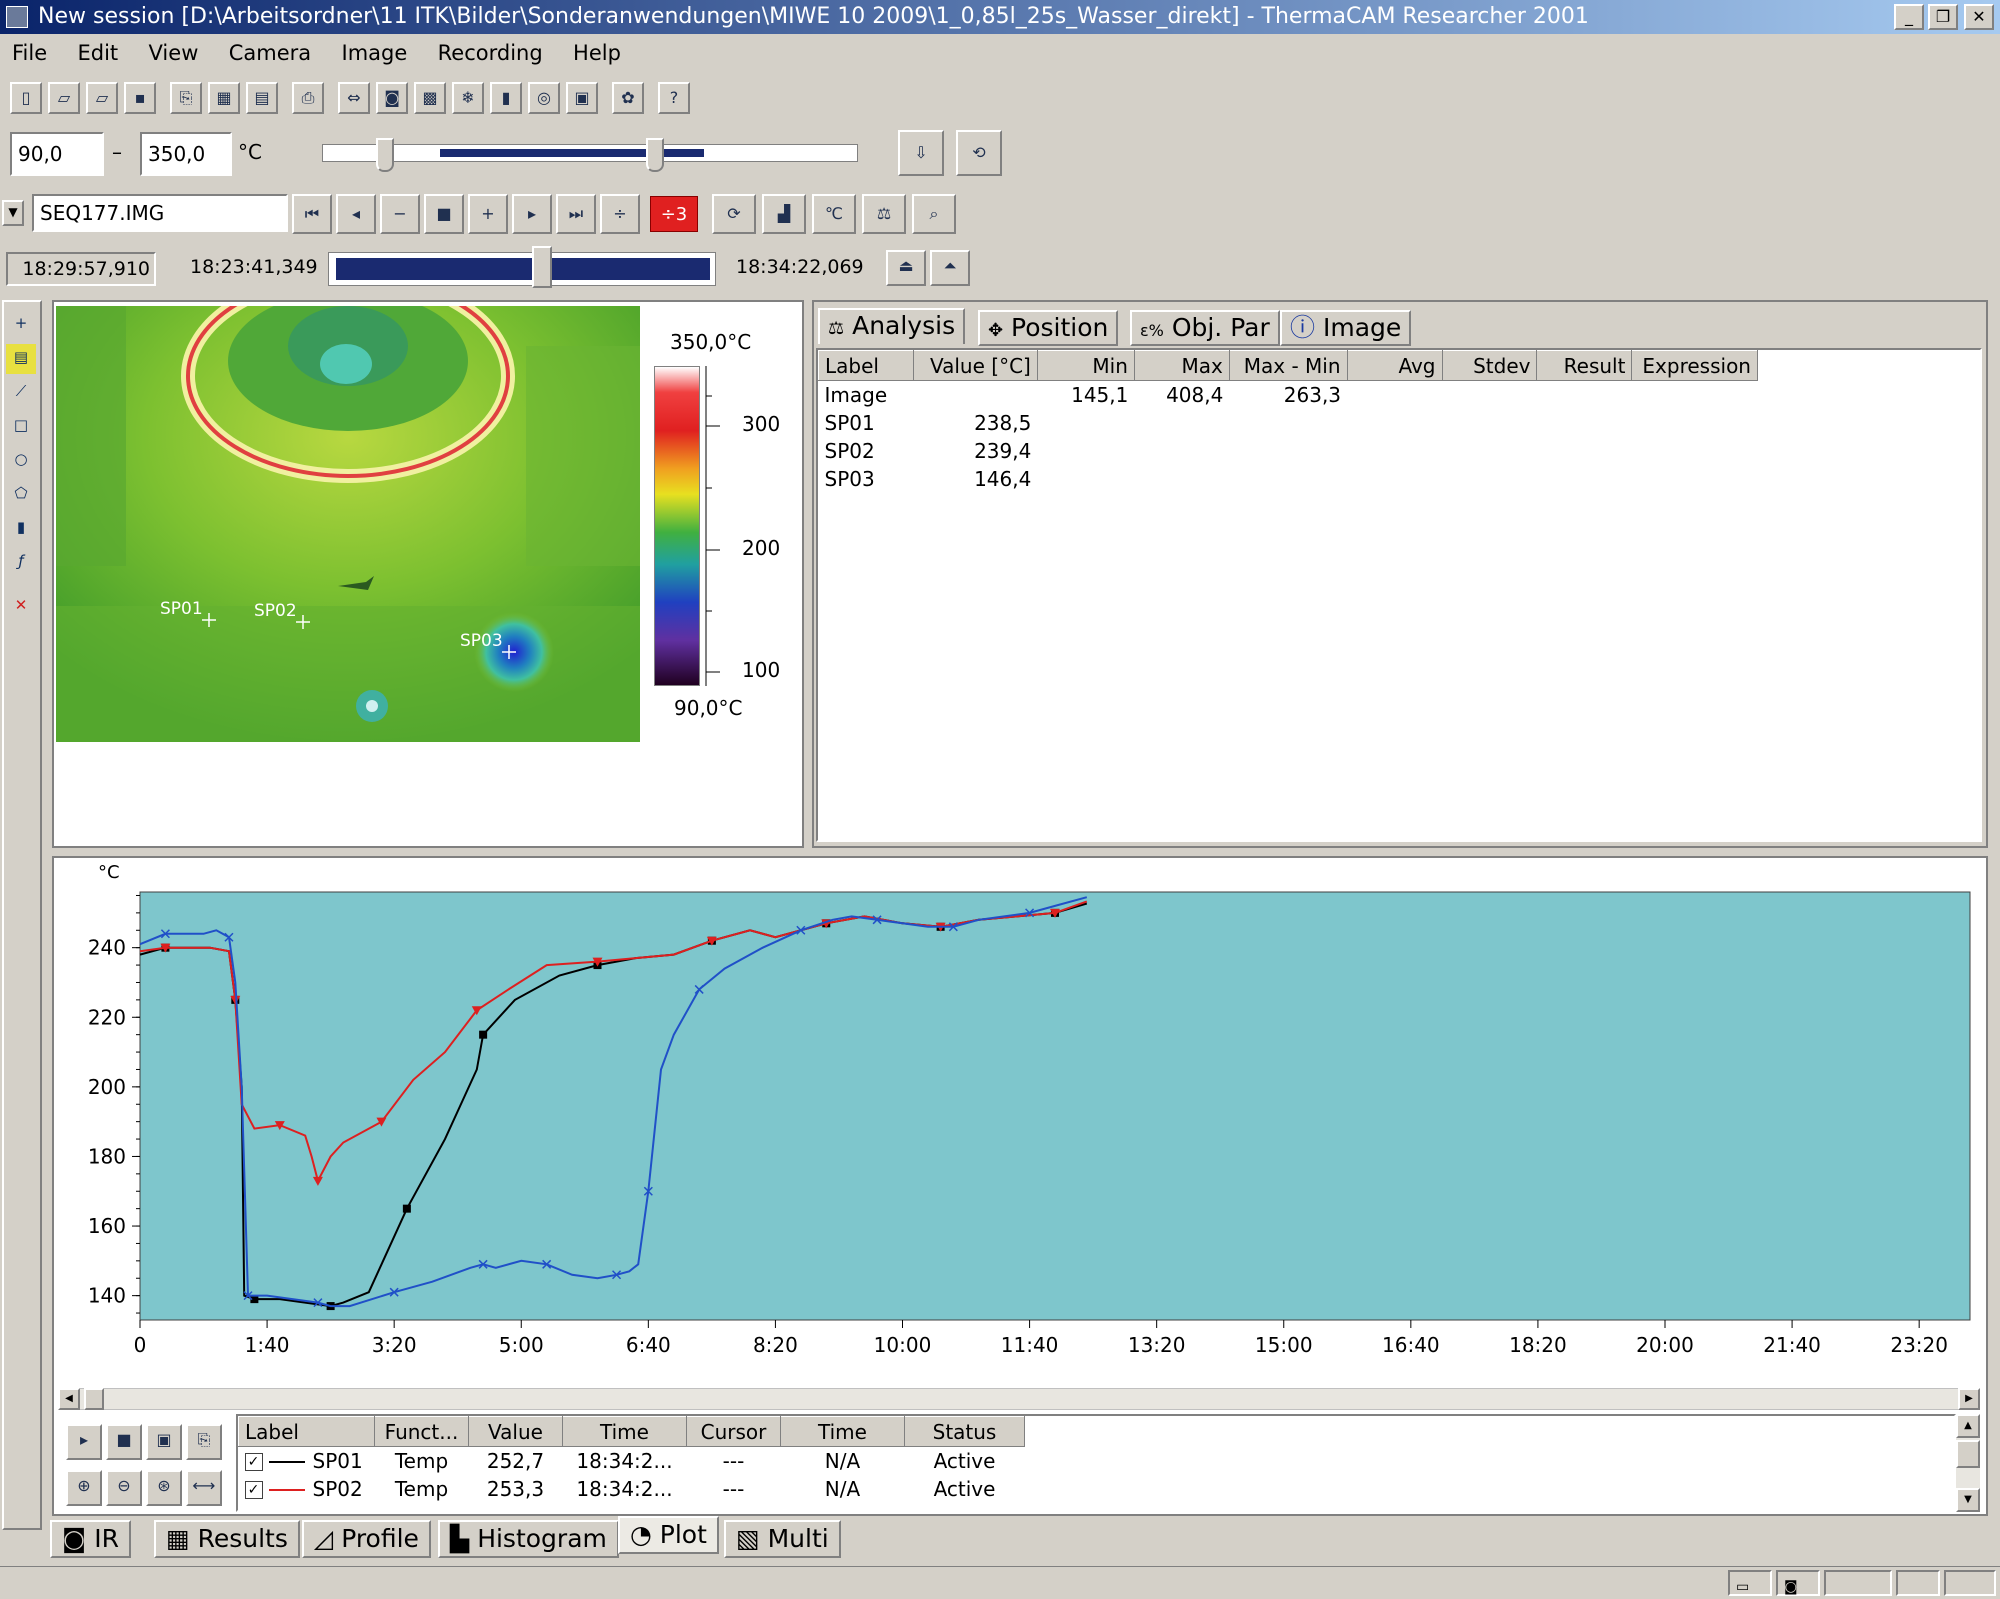 The height and width of the screenshot is (1599, 2000). I want to click on timeline-handle, so click(541, 267).